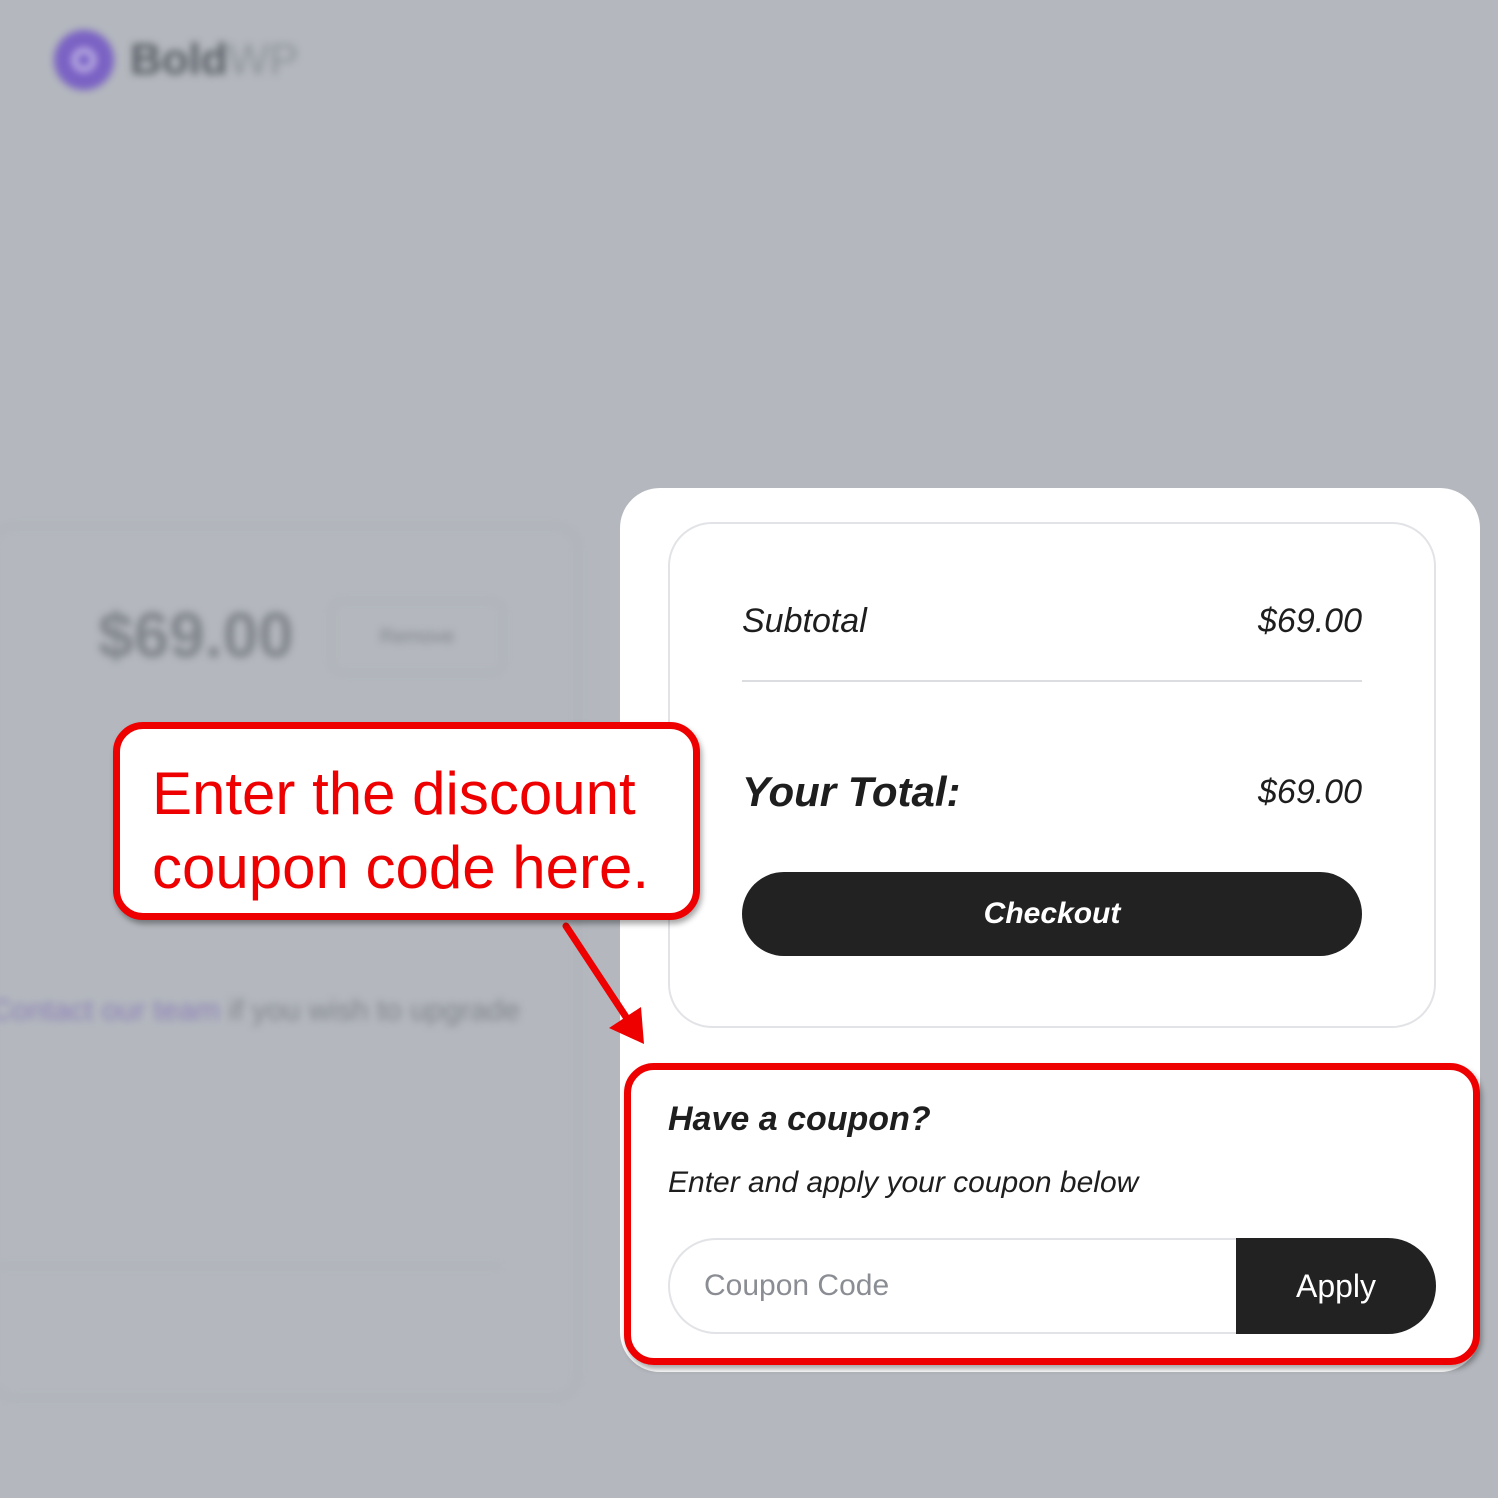 The image size is (1498, 1498). Describe the element at coordinates (804, 621) in the screenshot. I see `subtotal-label: Subtotal` at that location.